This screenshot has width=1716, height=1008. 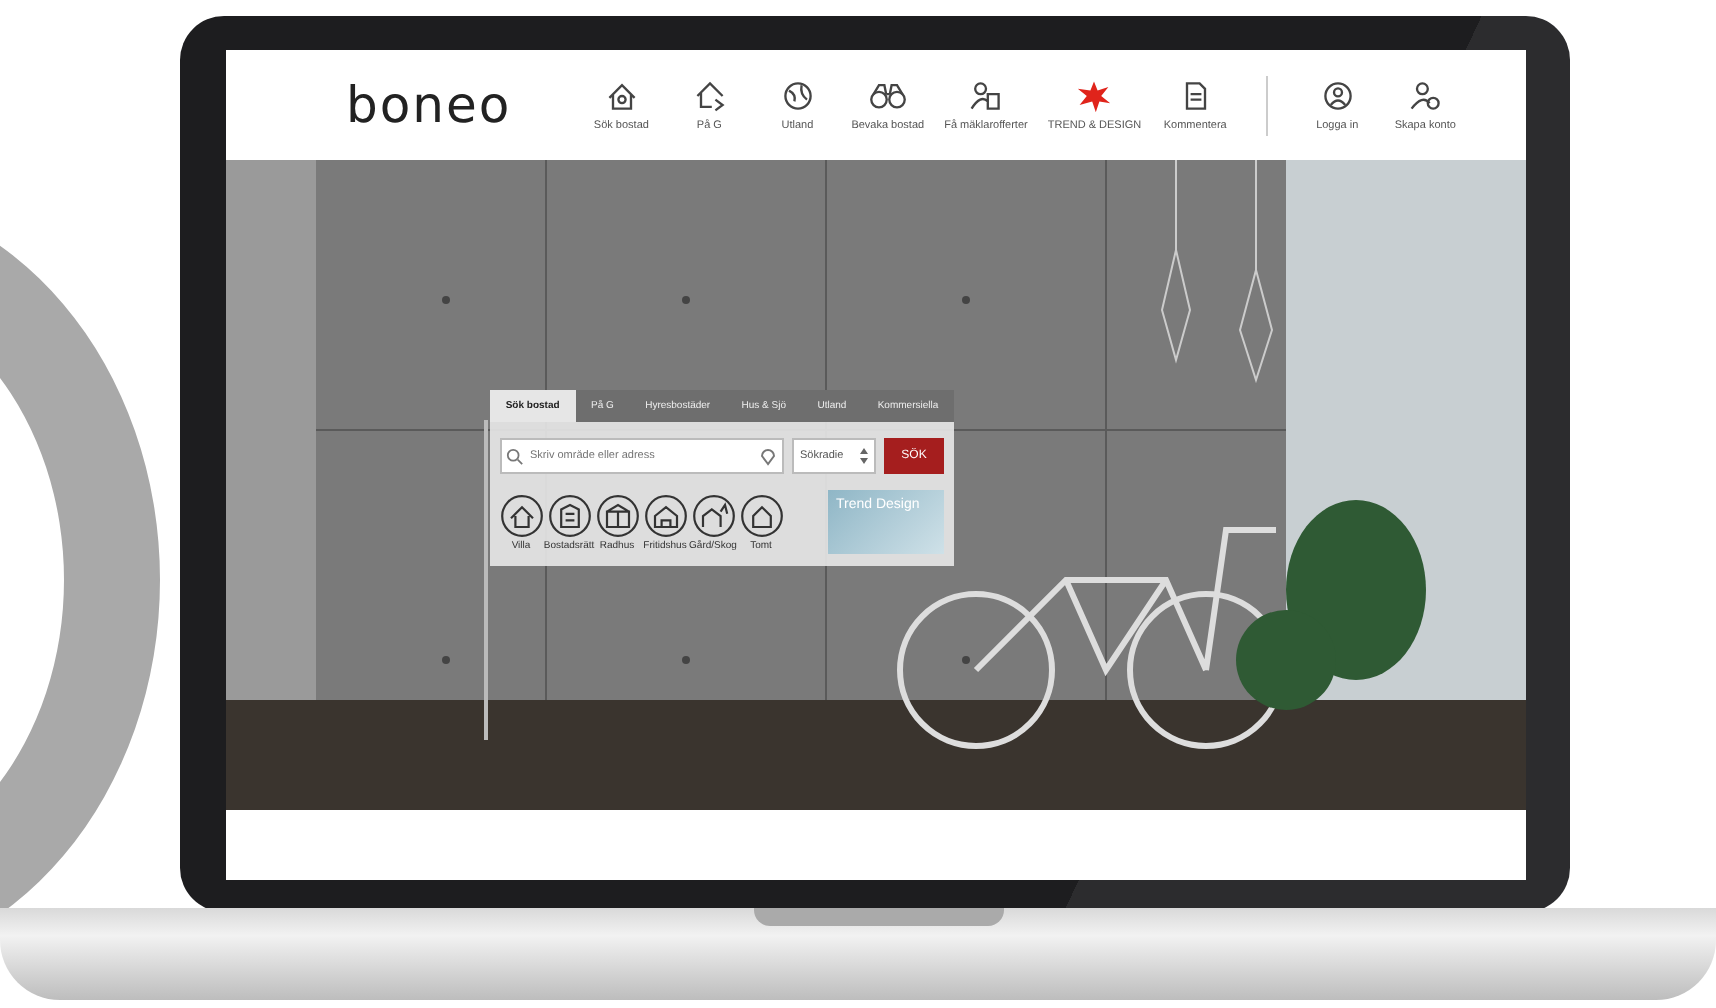 I want to click on house-arrow-icon, so click(x=709, y=96).